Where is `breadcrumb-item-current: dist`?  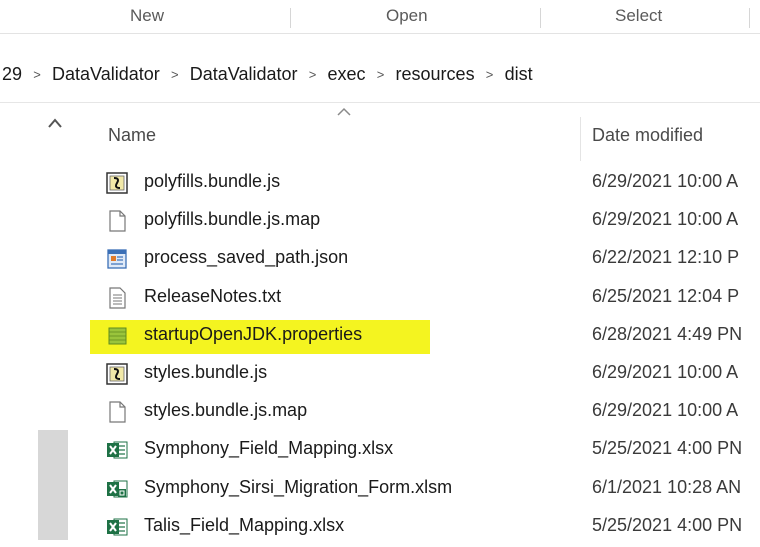 breadcrumb-item-current: dist is located at coordinates (519, 74).